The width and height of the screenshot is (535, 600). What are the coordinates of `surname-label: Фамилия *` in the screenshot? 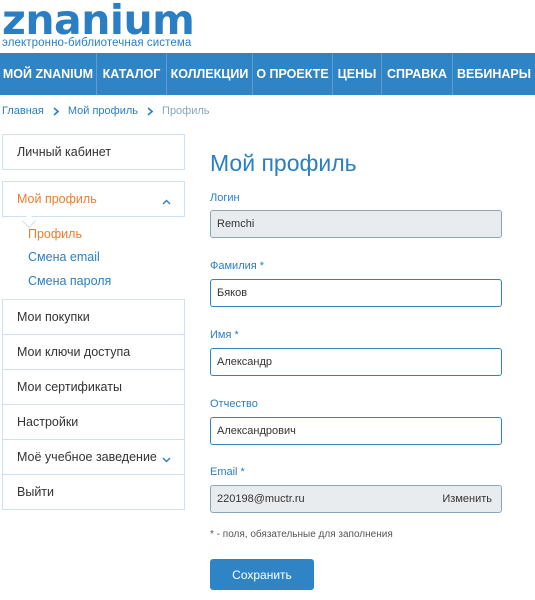 It's located at (237, 266).